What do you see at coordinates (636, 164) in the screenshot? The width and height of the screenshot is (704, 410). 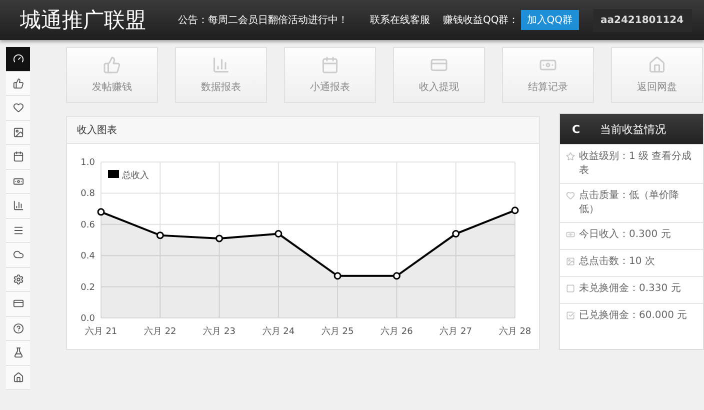 I see `stat-text: 收益级别：1 级 查看分成表` at bounding box center [636, 164].